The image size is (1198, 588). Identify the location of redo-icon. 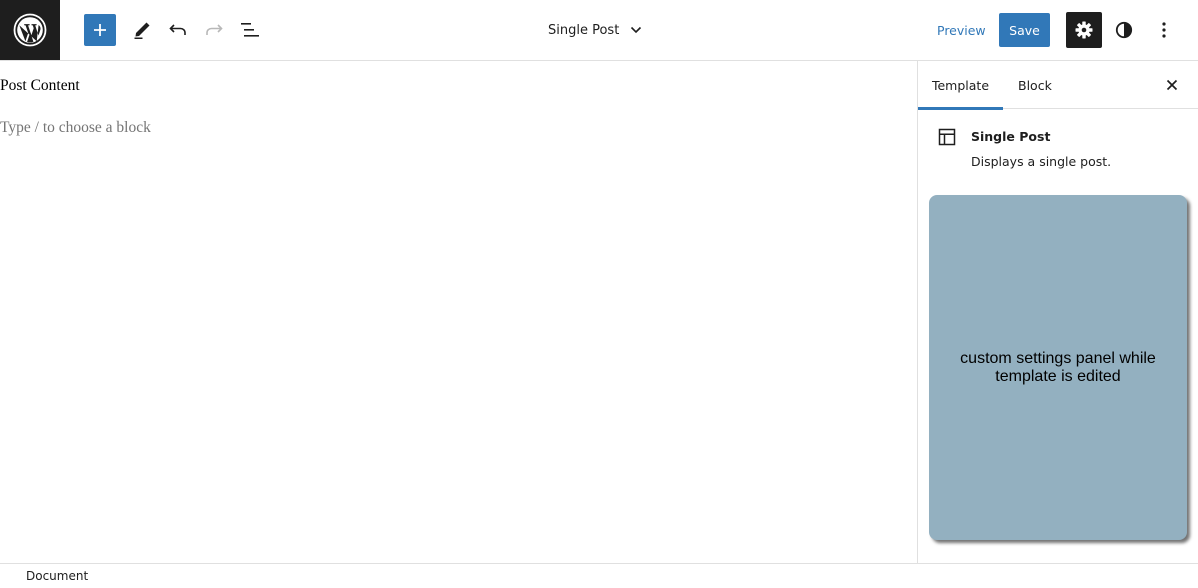
(214, 29).